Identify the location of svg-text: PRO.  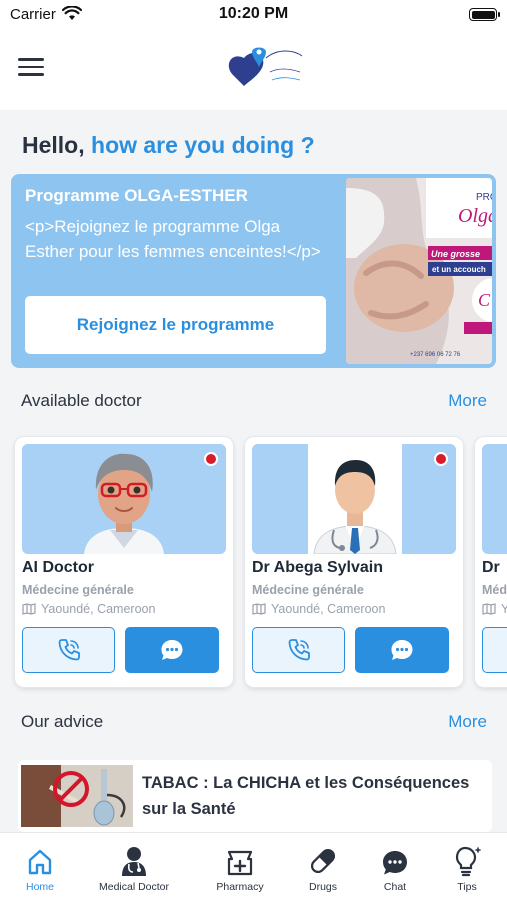
(484, 197).